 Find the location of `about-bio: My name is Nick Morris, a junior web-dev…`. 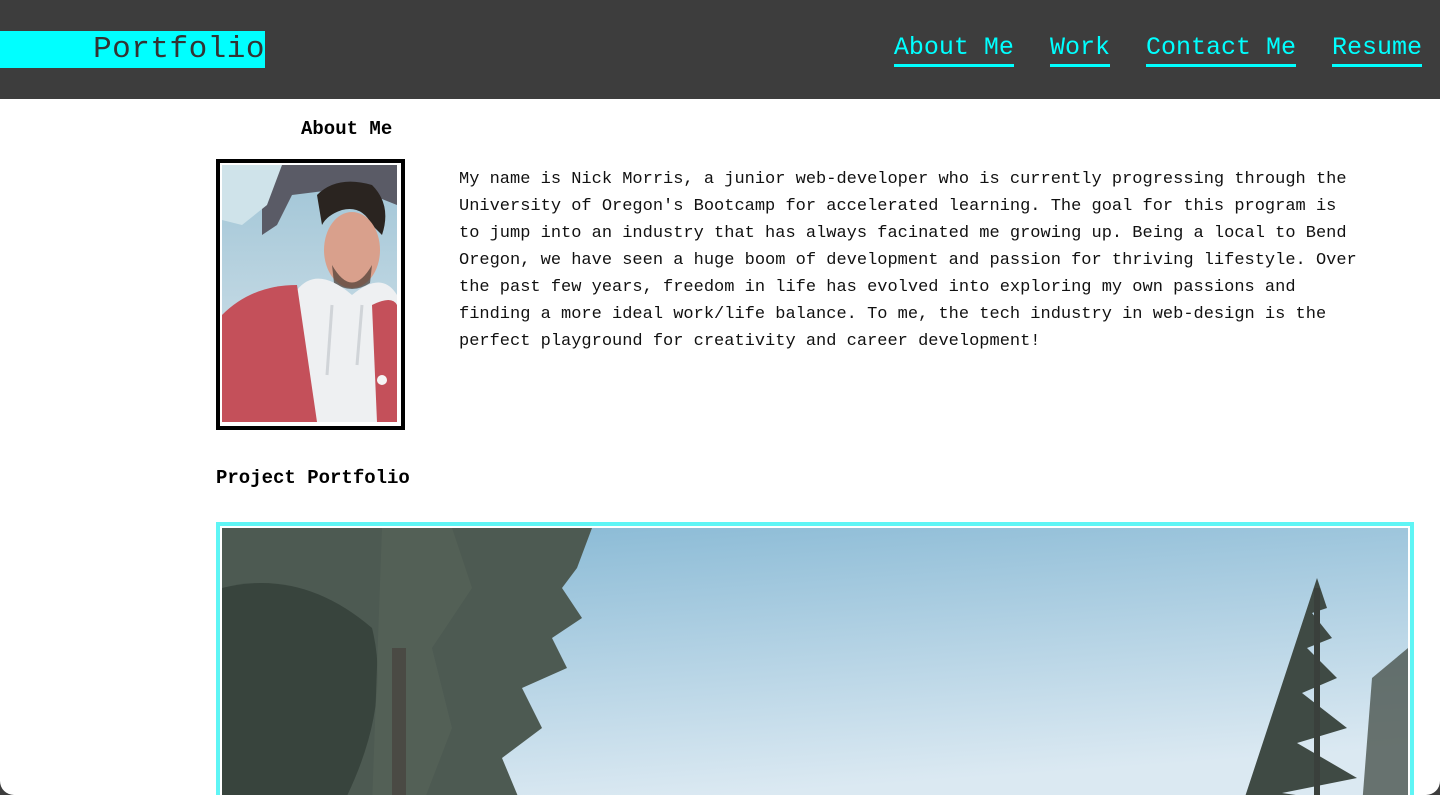

about-bio: My name is Nick Morris, a junior web-dev… is located at coordinates (908, 260).